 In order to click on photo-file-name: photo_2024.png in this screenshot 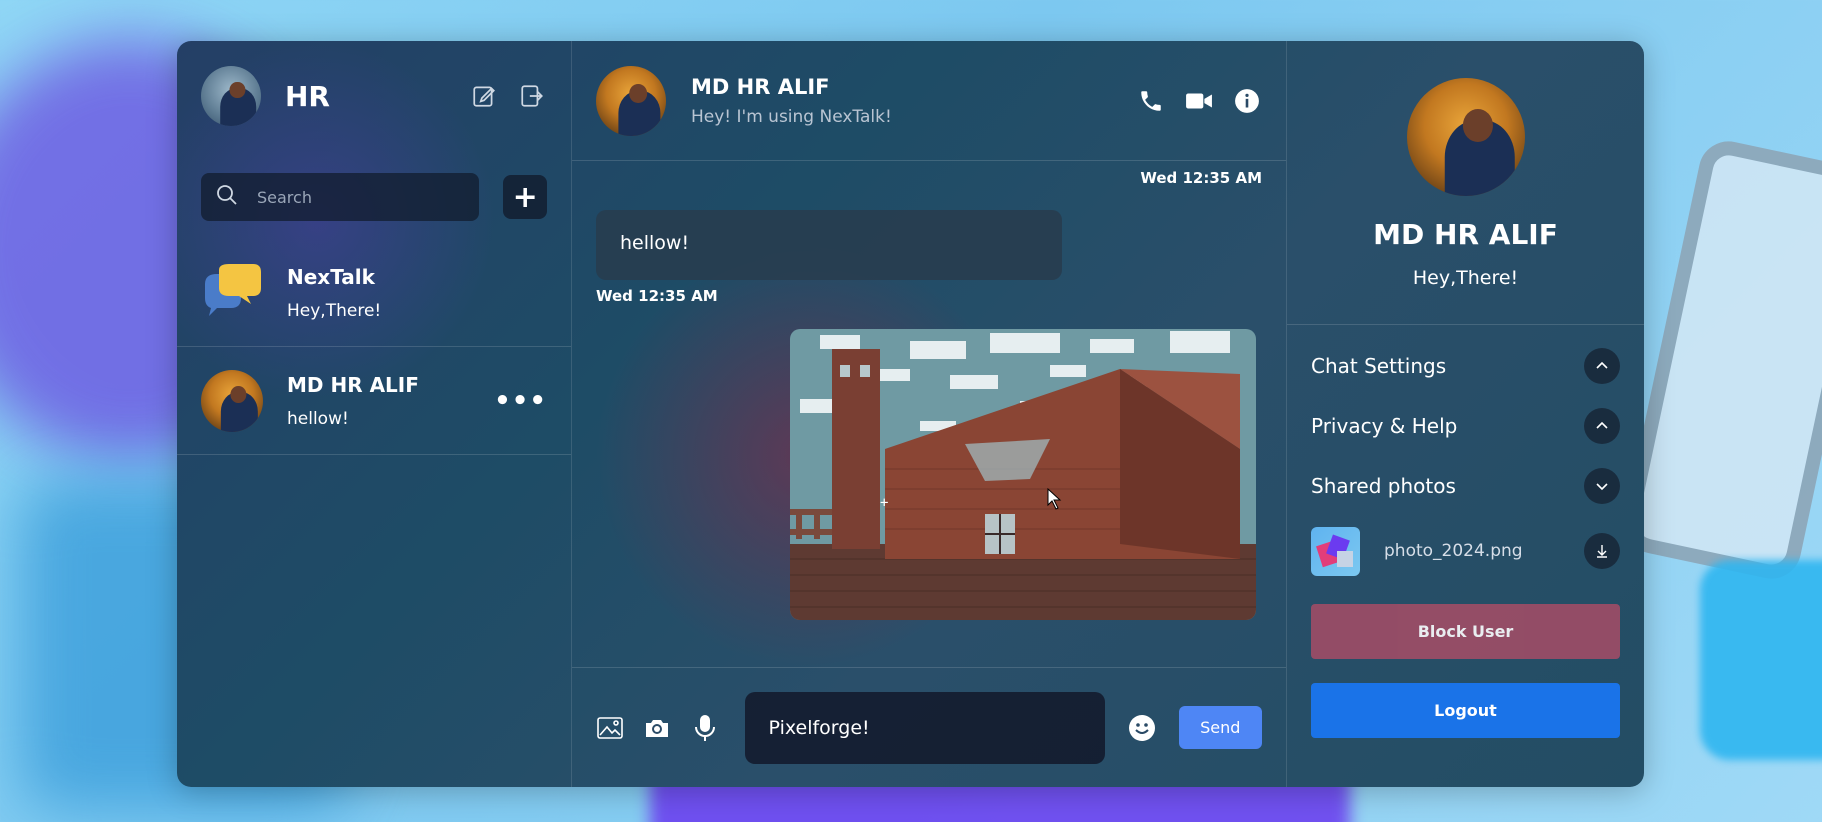, I will do `click(1453, 551)`.